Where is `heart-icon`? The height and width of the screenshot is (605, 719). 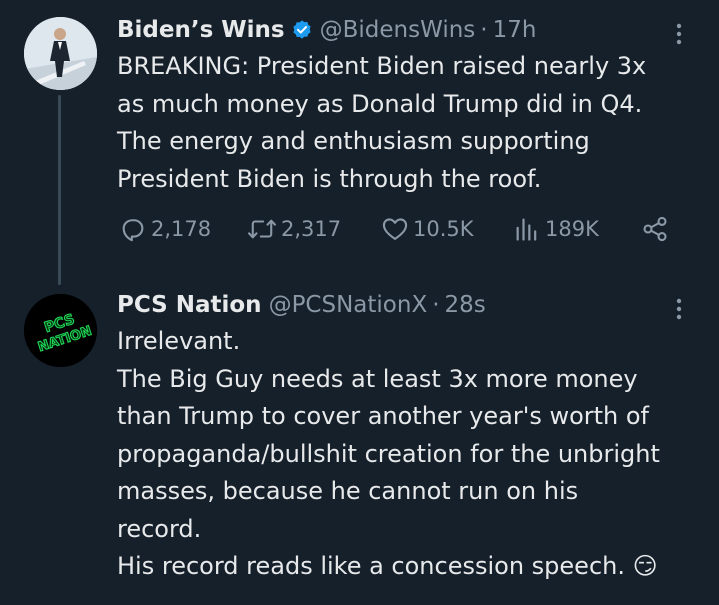
heart-icon is located at coordinates (395, 229).